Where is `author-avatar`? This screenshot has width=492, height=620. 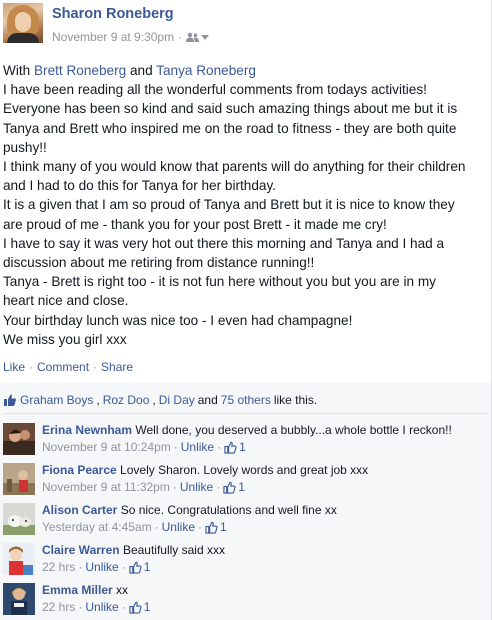
author-avatar is located at coordinates (23, 23).